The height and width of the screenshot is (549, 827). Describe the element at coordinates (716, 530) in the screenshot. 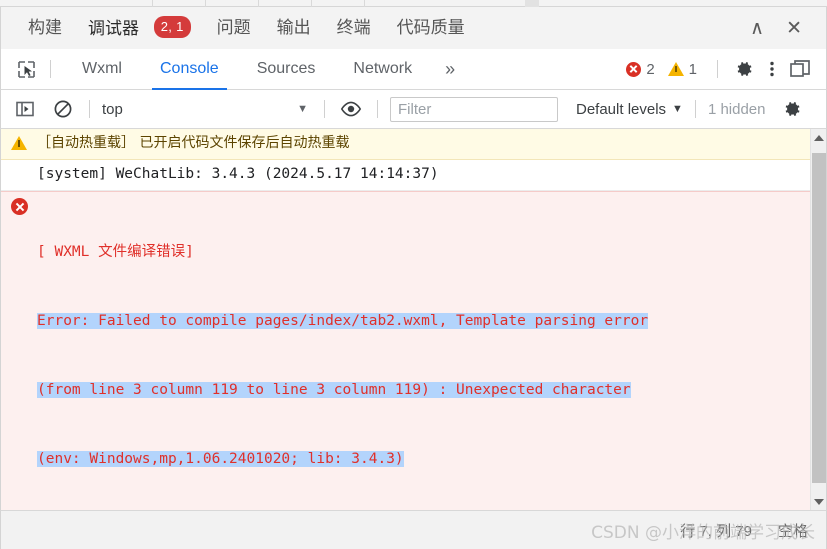

I see `cursor-position: 行 7, 列 79` at that location.